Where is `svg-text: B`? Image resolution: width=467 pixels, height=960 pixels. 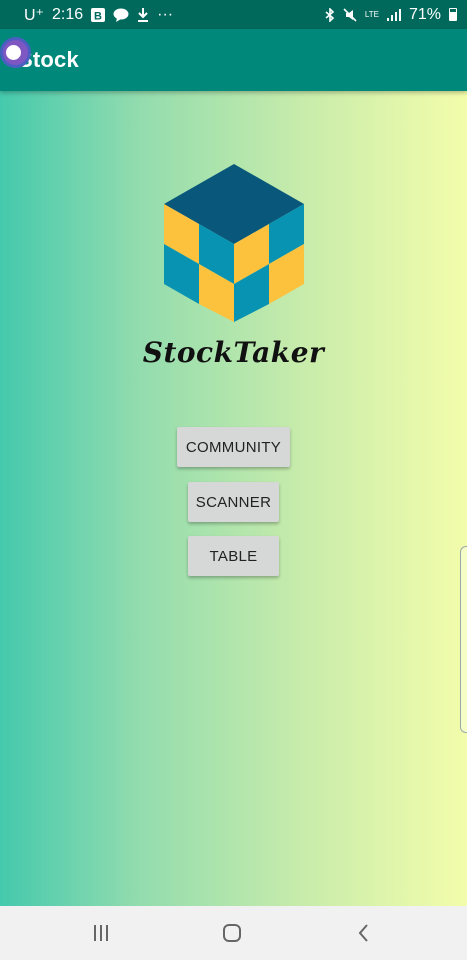 svg-text: B is located at coordinates (98, 16).